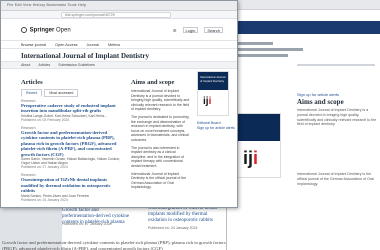  Describe the element at coordinates (61, 93) in the screenshot. I see `tab-most-accessed: Most accessed` at that location.